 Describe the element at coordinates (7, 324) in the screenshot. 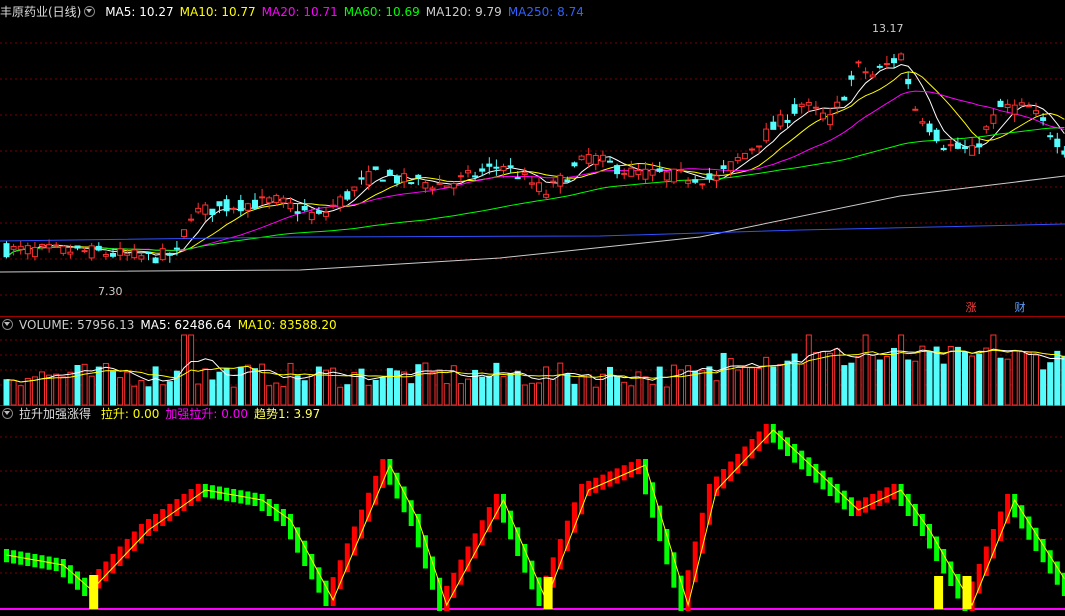

I see `volume-settings-chevron-icon` at that location.